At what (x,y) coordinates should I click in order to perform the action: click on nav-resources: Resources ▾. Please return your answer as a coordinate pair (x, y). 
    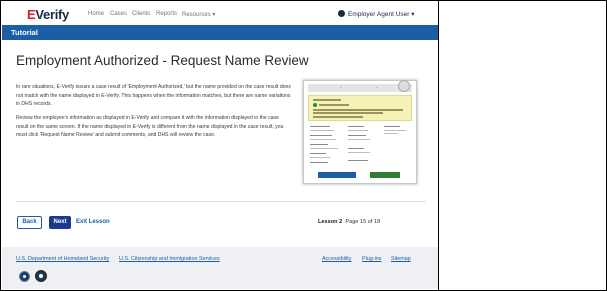
    Looking at the image, I should click on (198, 14).